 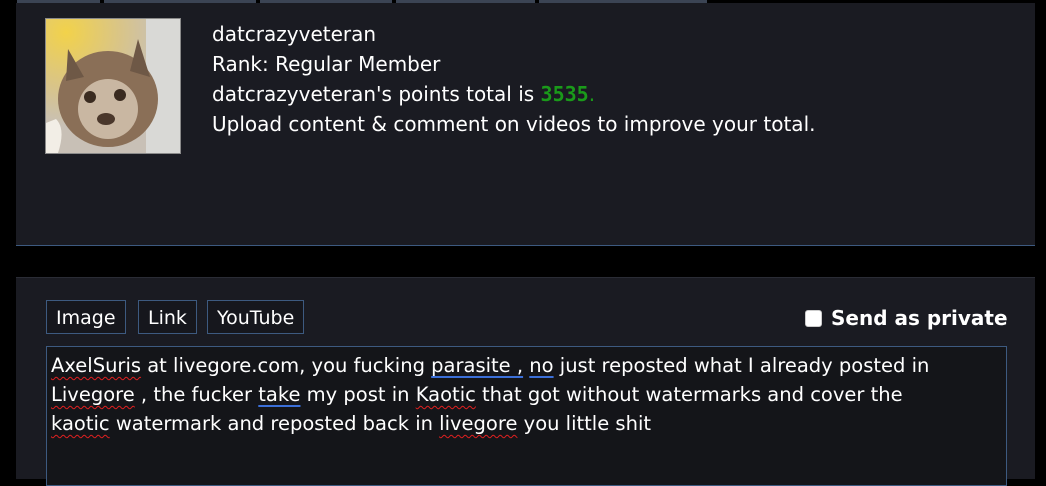 I want to click on grammar-error-word: take, so click(x=279, y=394).